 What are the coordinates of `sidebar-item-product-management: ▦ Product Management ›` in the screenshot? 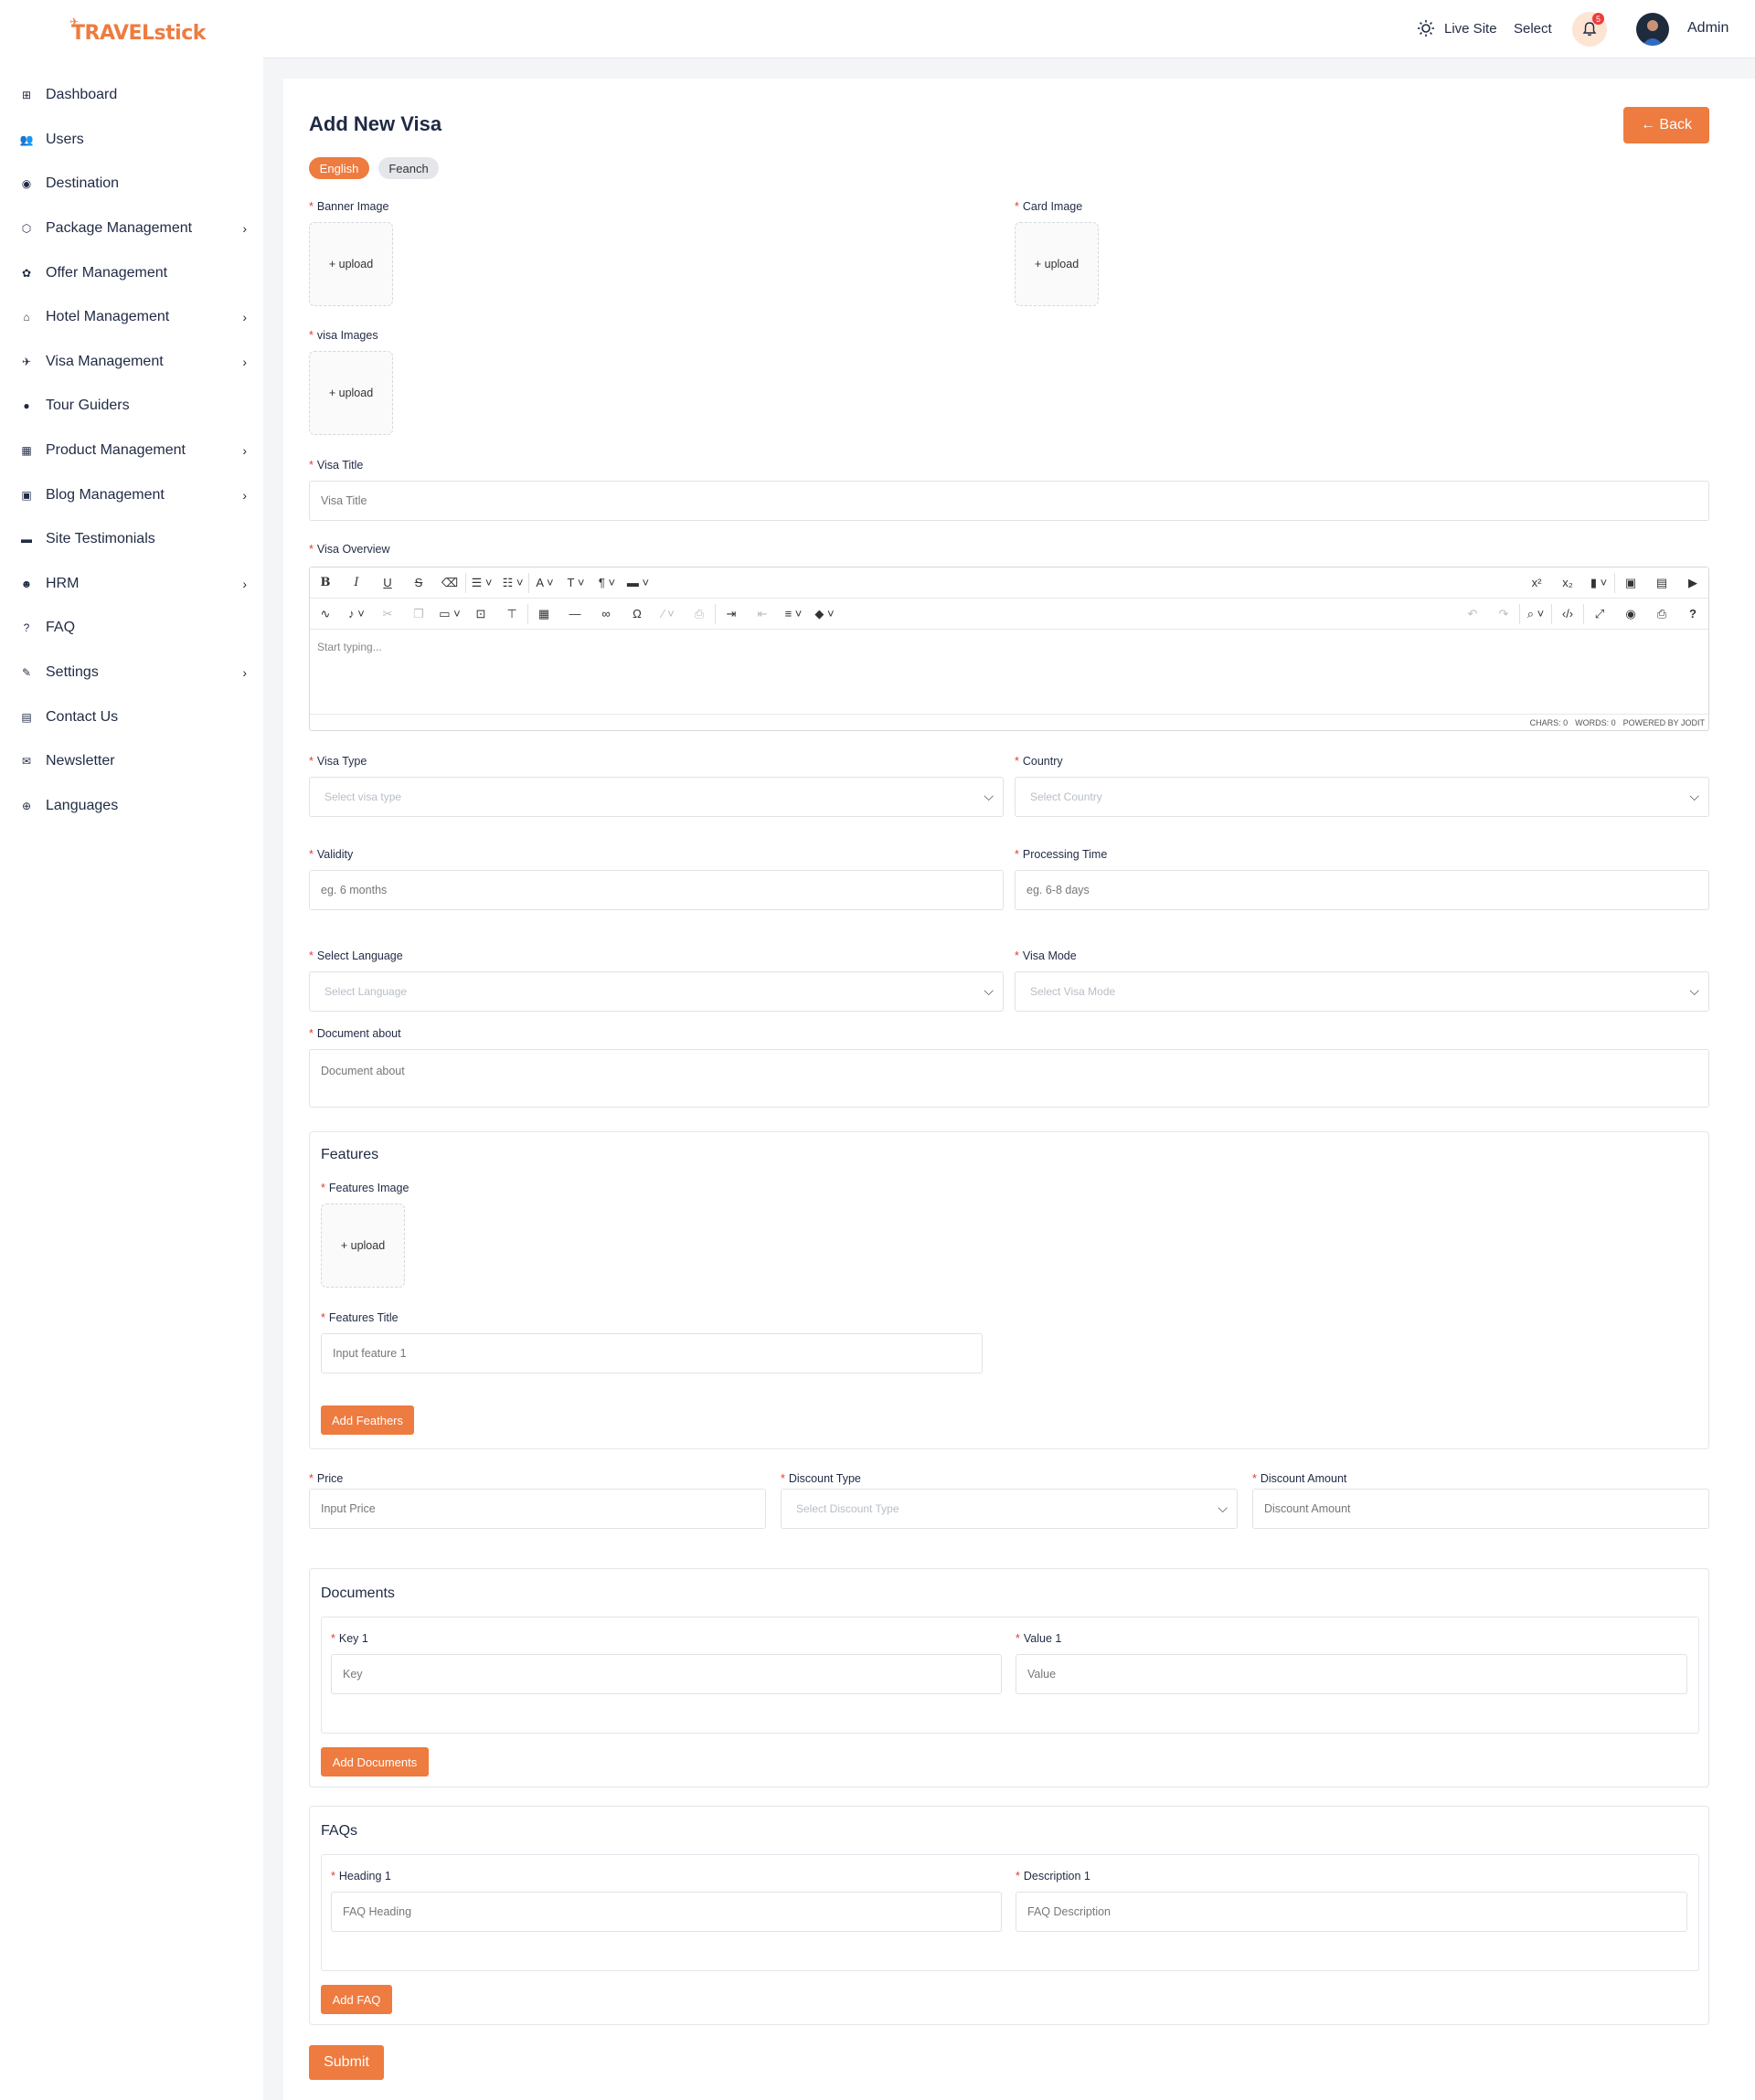 It's located at (131, 451).